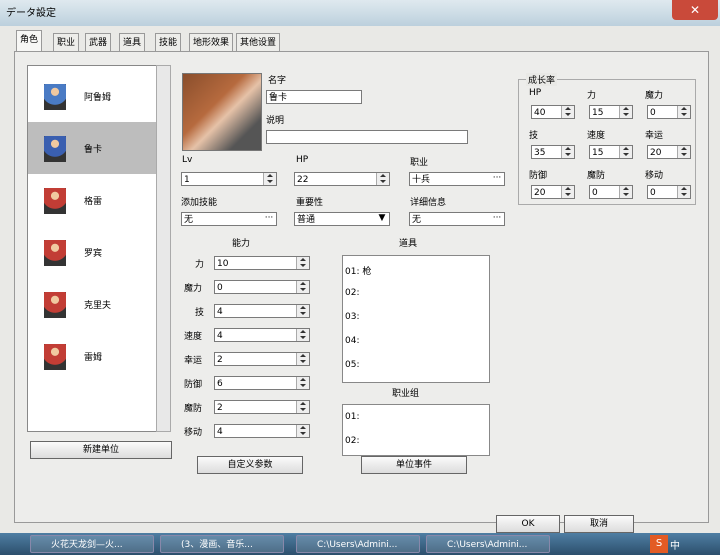 The height and width of the screenshot is (555, 720). I want to click on item-slot: 01: 枪, so click(358, 270).